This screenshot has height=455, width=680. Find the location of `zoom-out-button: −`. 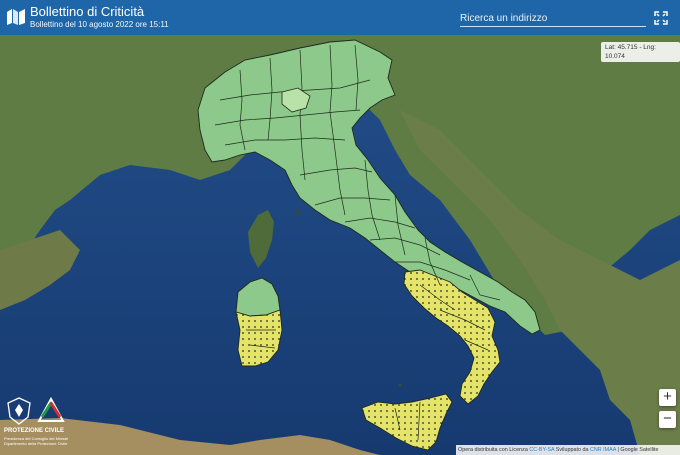

zoom-out-button: − is located at coordinates (667, 419).